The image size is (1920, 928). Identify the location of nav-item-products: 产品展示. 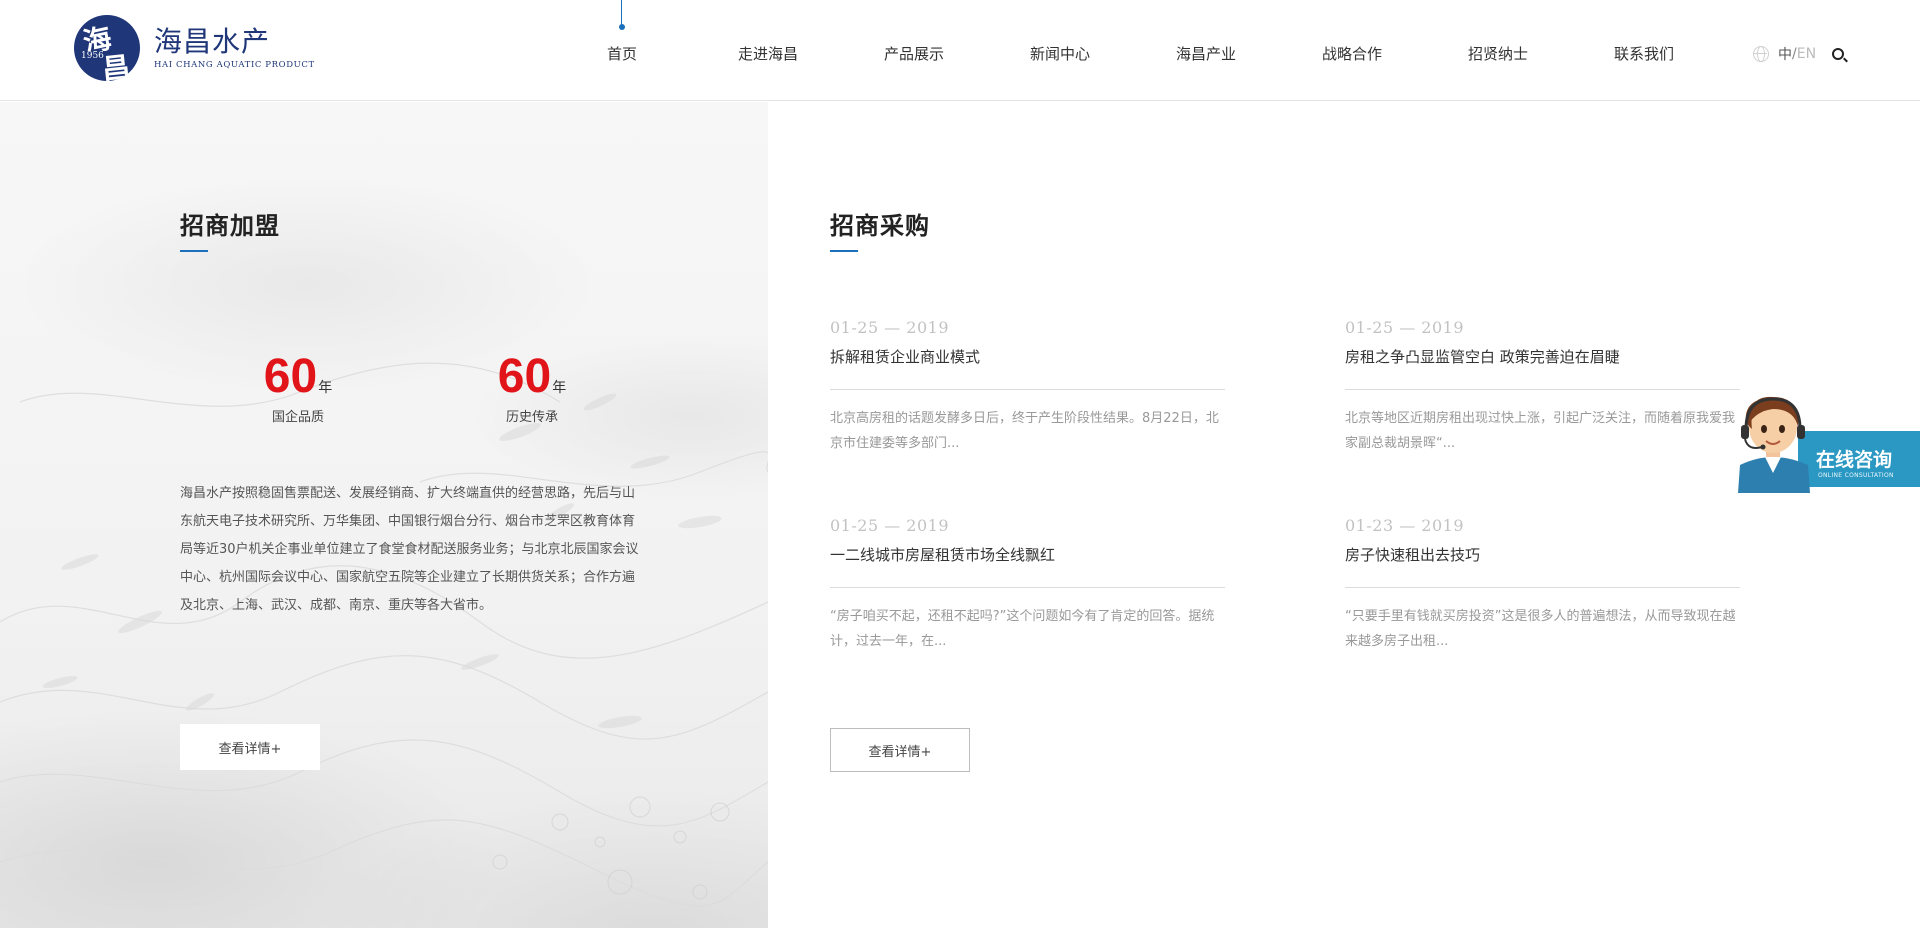
(914, 50).